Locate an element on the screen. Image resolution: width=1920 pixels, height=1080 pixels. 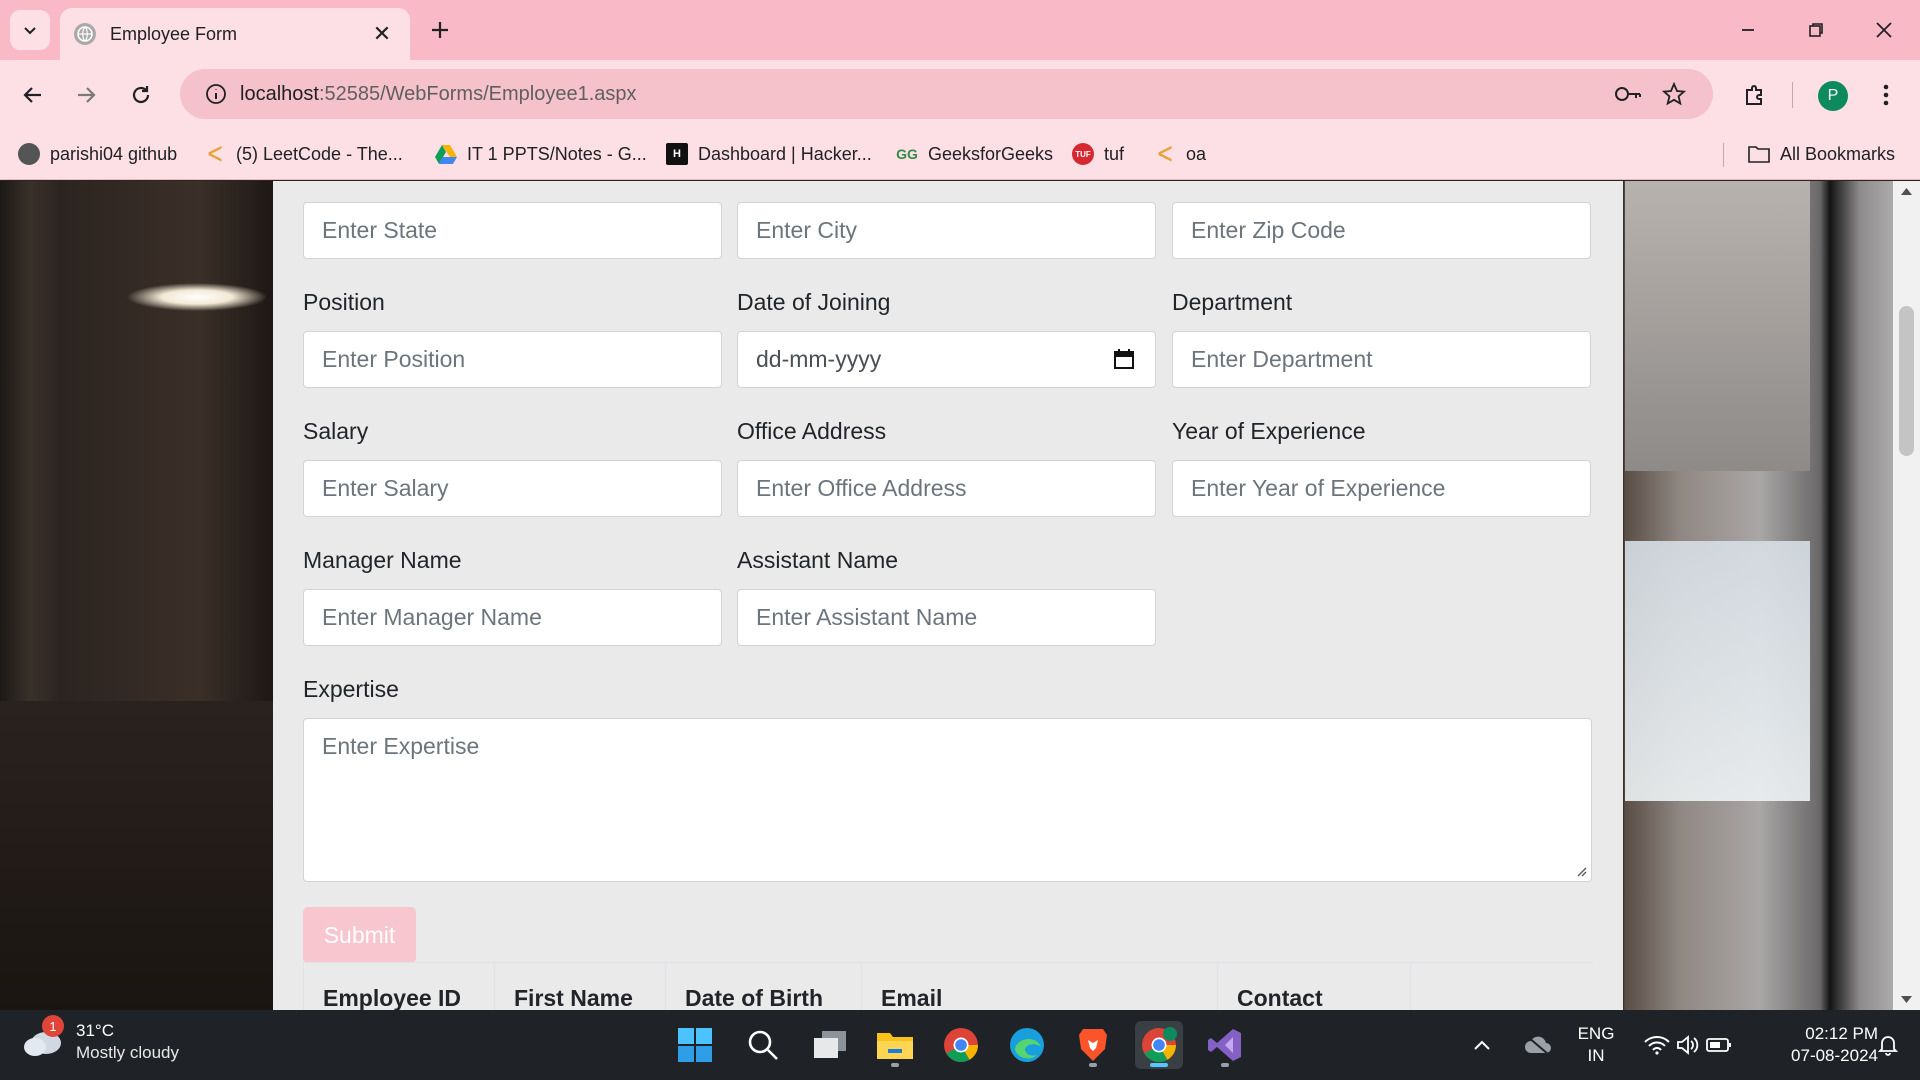
expertise-textarea: Enter Expertise is located at coordinates (947, 800).